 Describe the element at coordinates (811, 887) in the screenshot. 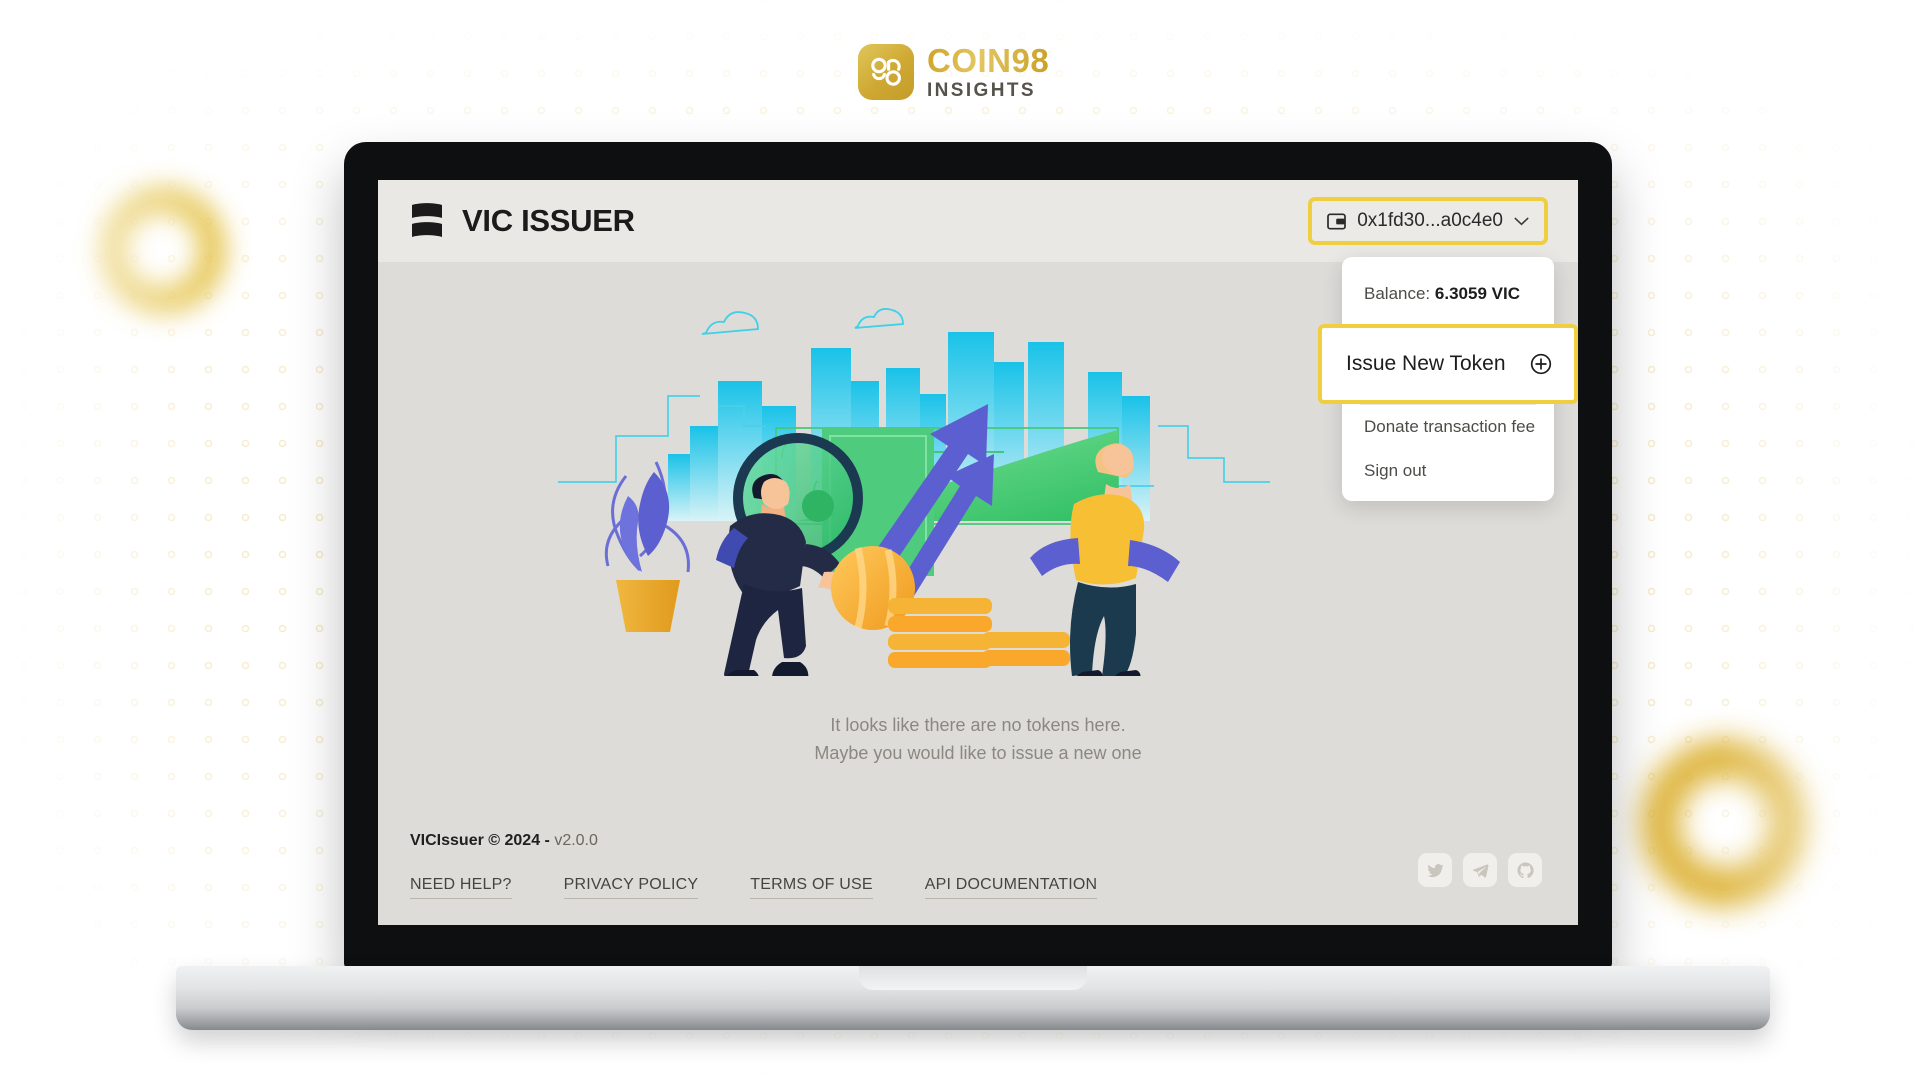

I see `footer-link-terms-of-use: TERMS OF USE` at that location.